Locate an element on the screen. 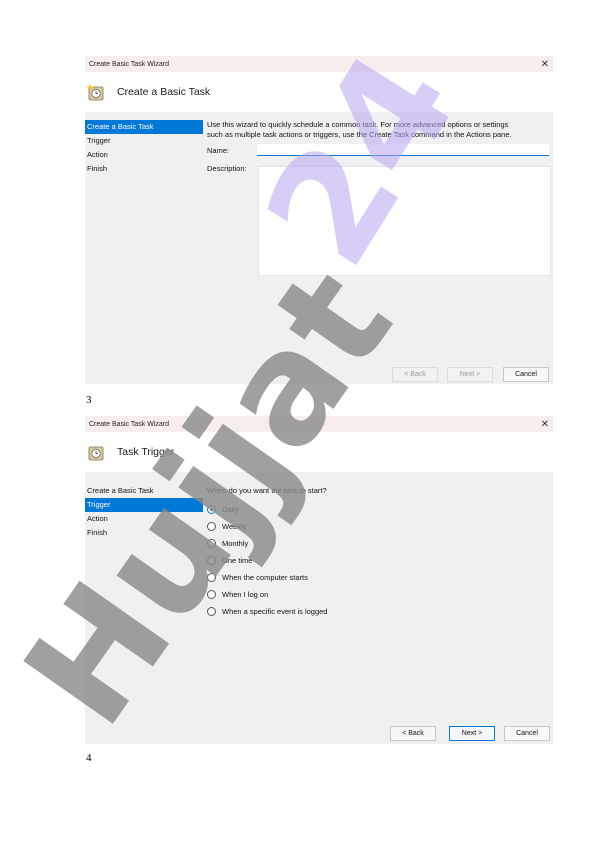 The width and height of the screenshot is (596, 842). trigger-option: When the computer starts is located at coordinates (378, 577).